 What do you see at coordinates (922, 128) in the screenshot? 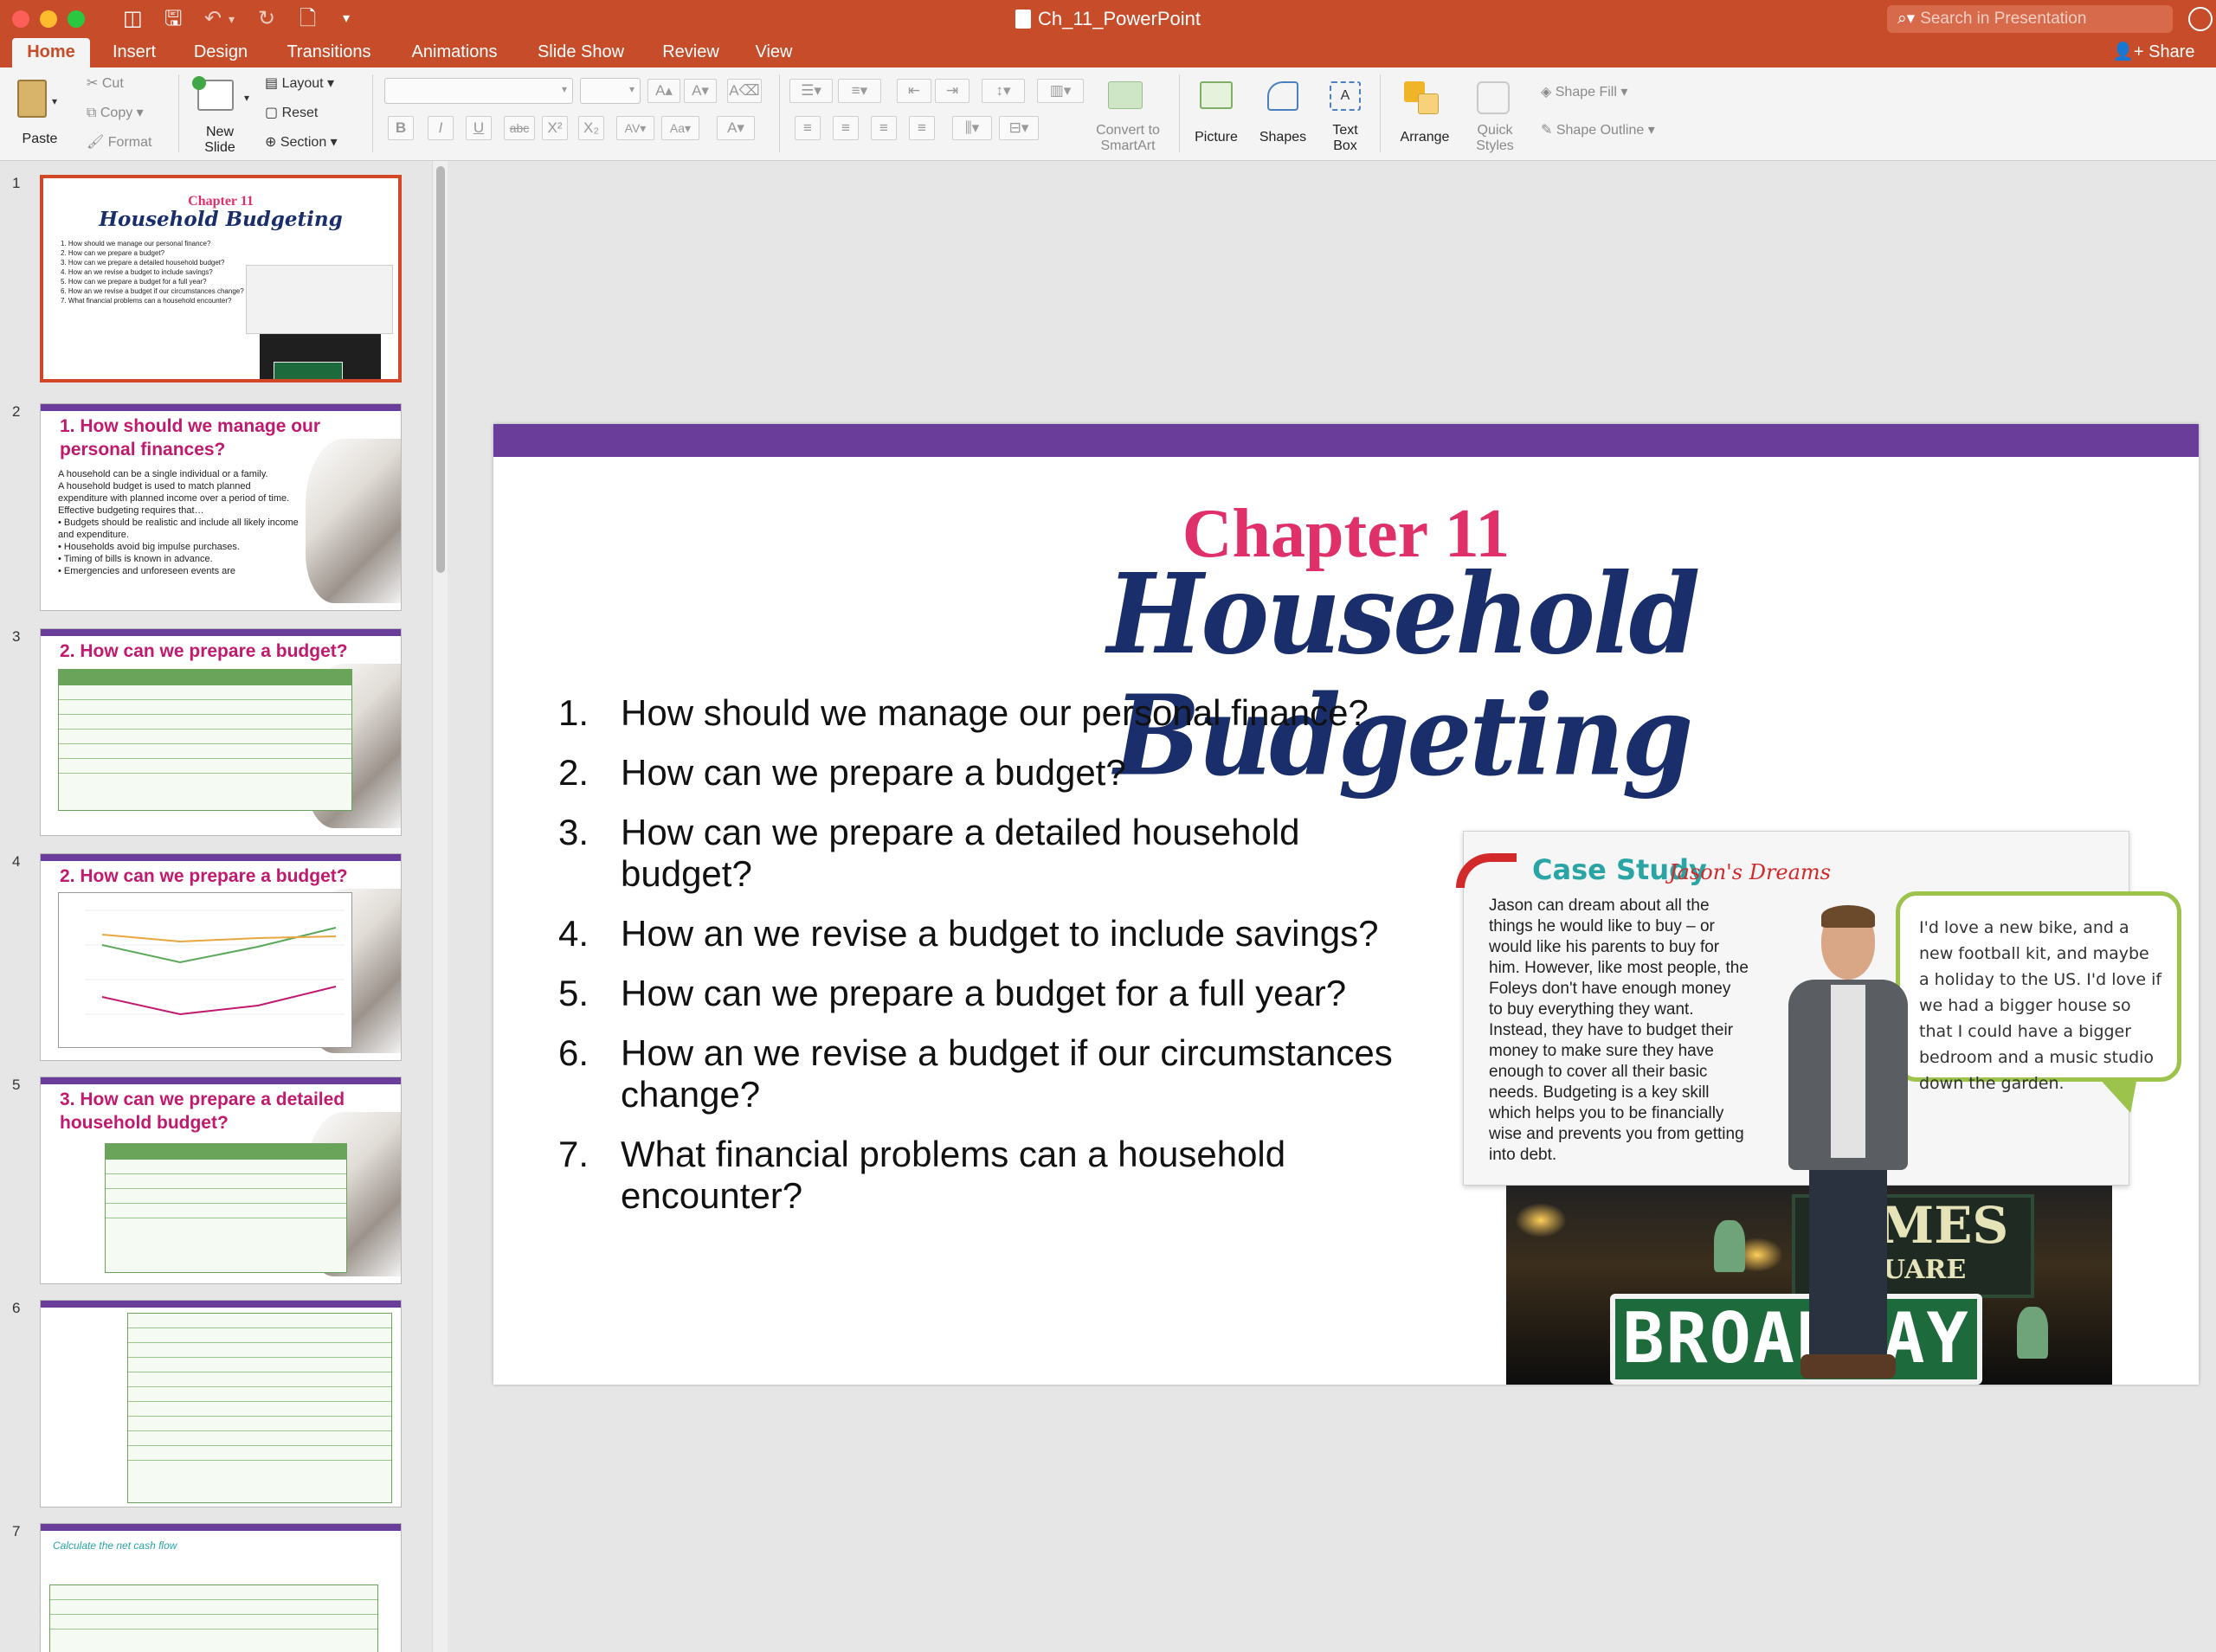
I see `justify-button: ≡` at bounding box center [922, 128].